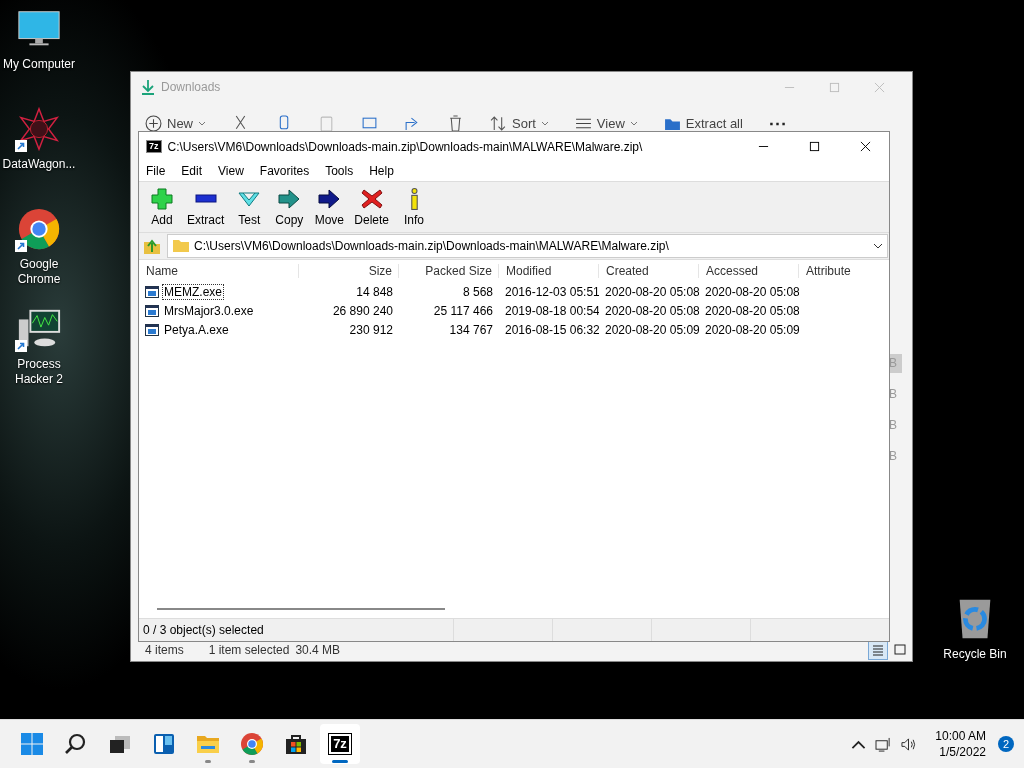 This screenshot has width=1024, height=768. I want to click on toolbar-button: View, so click(606, 123).